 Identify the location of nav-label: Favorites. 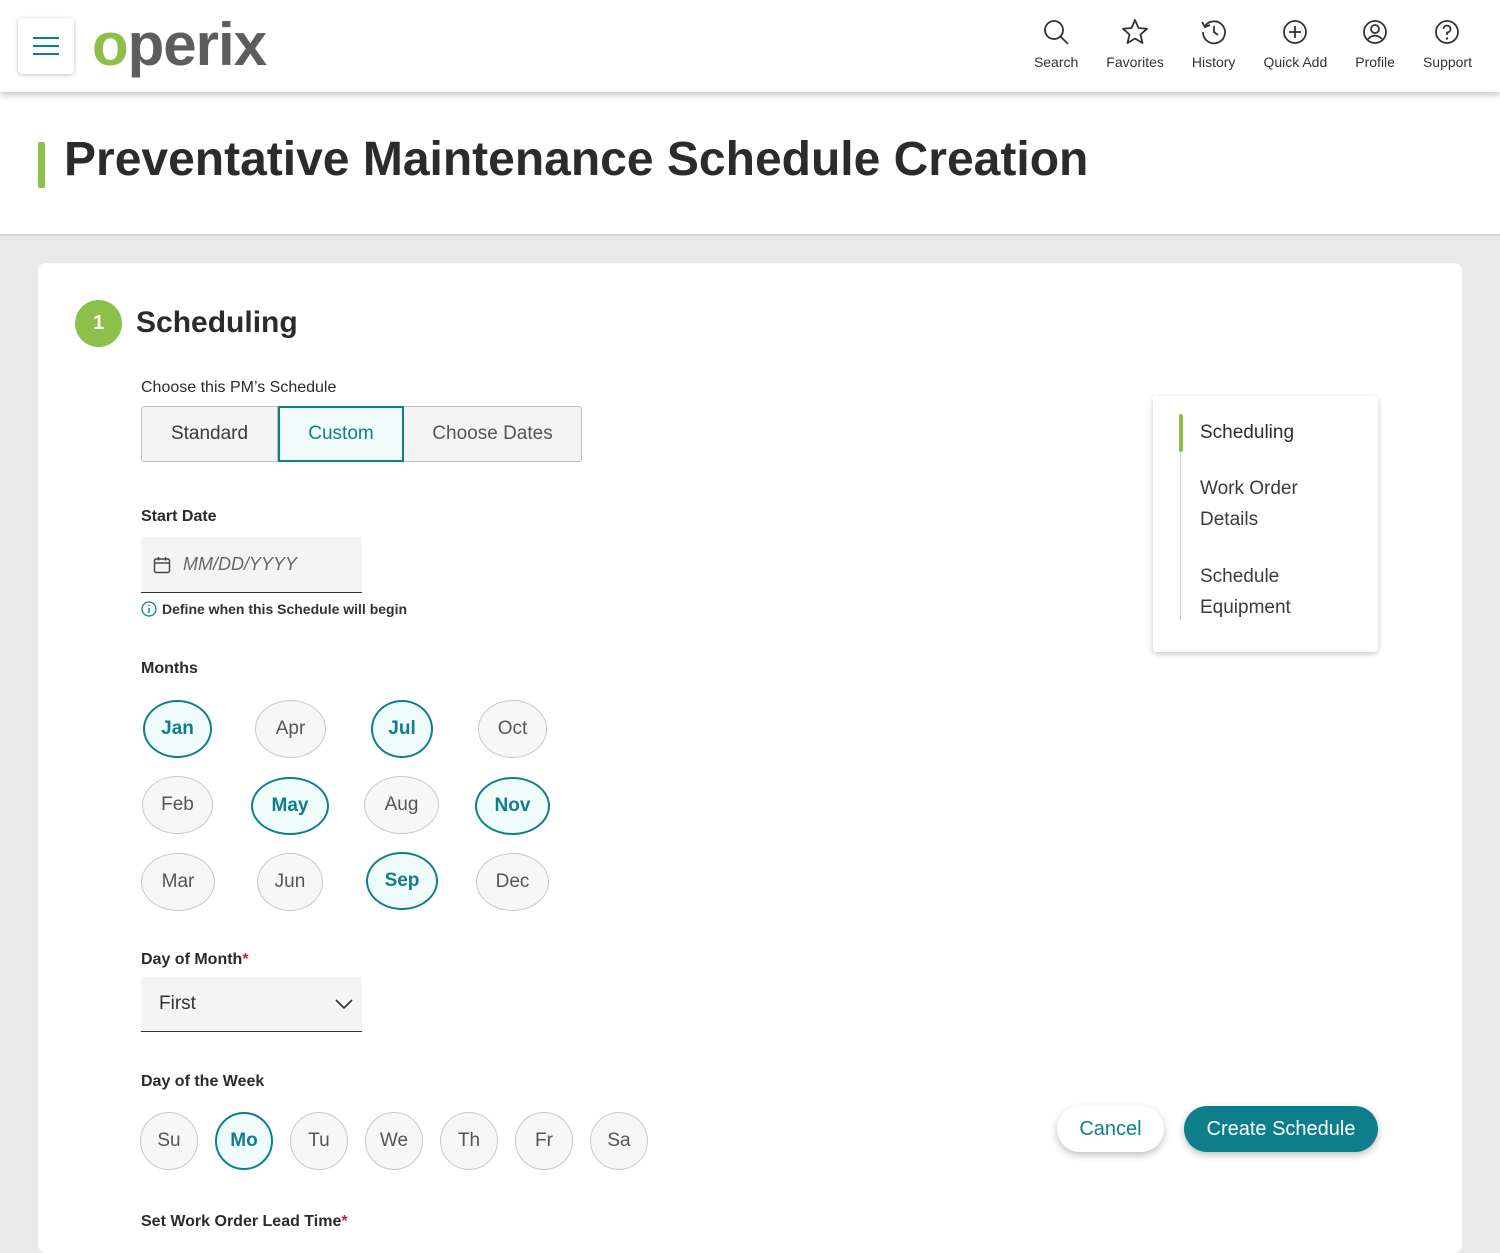
(1135, 62).